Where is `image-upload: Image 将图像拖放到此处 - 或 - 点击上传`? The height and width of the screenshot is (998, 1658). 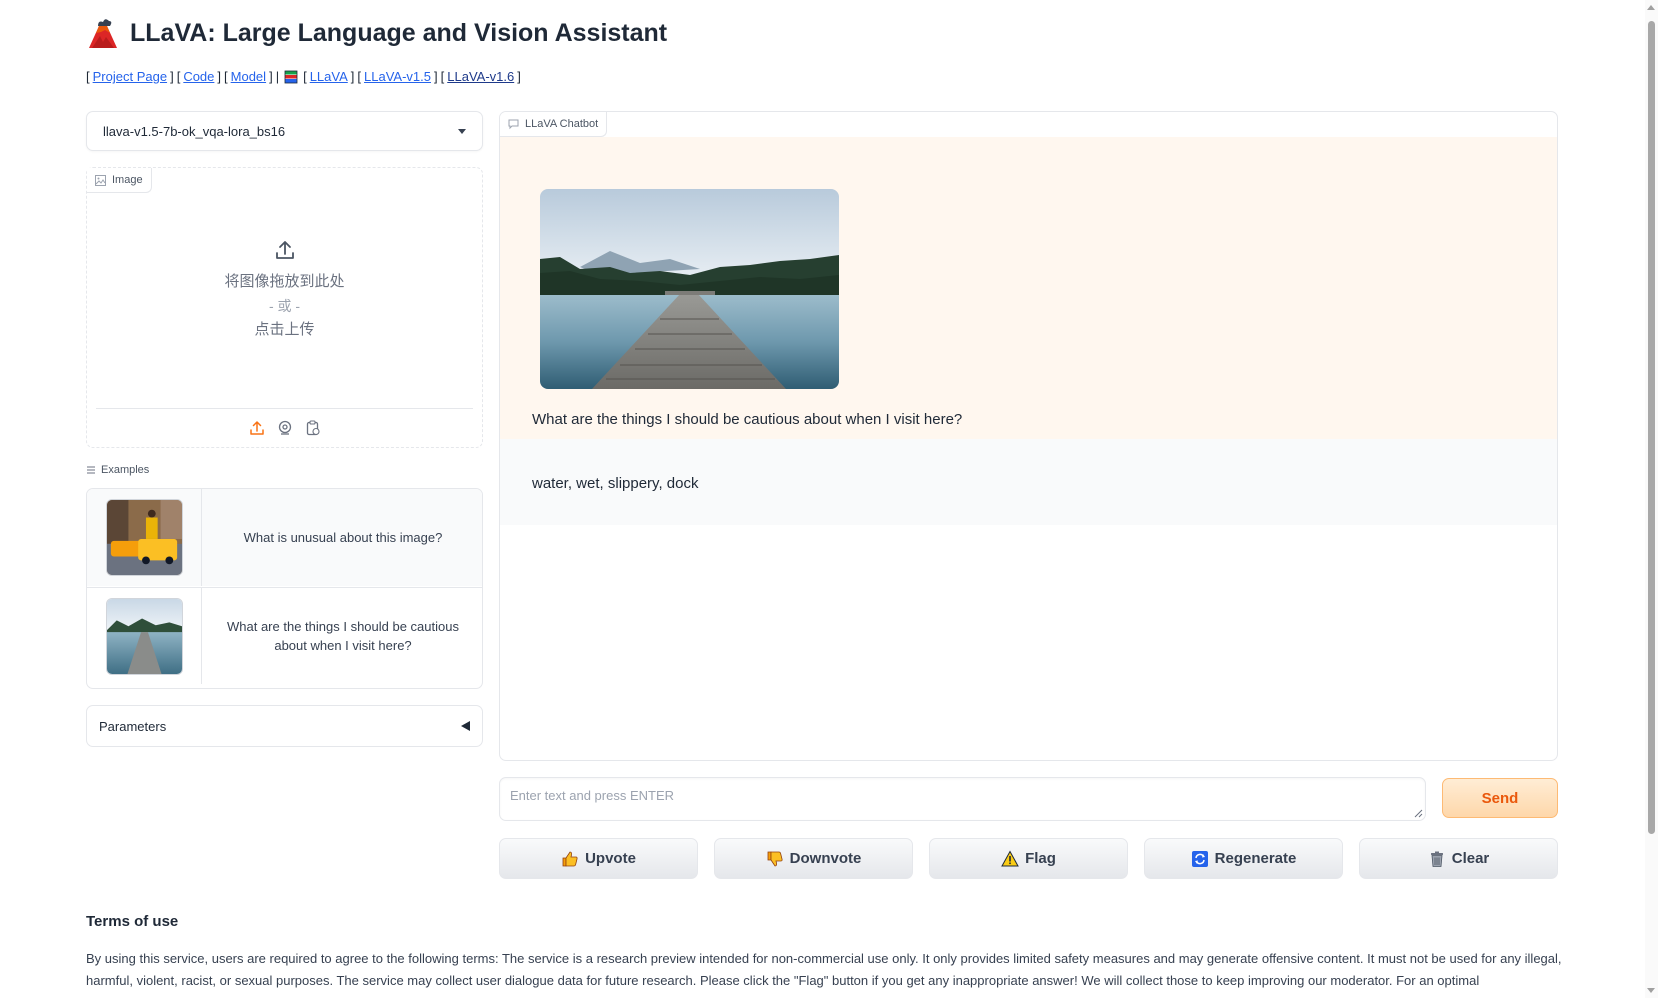 image-upload: Image 将图像拖放到此处 - 或 - 点击上传 is located at coordinates (284, 307).